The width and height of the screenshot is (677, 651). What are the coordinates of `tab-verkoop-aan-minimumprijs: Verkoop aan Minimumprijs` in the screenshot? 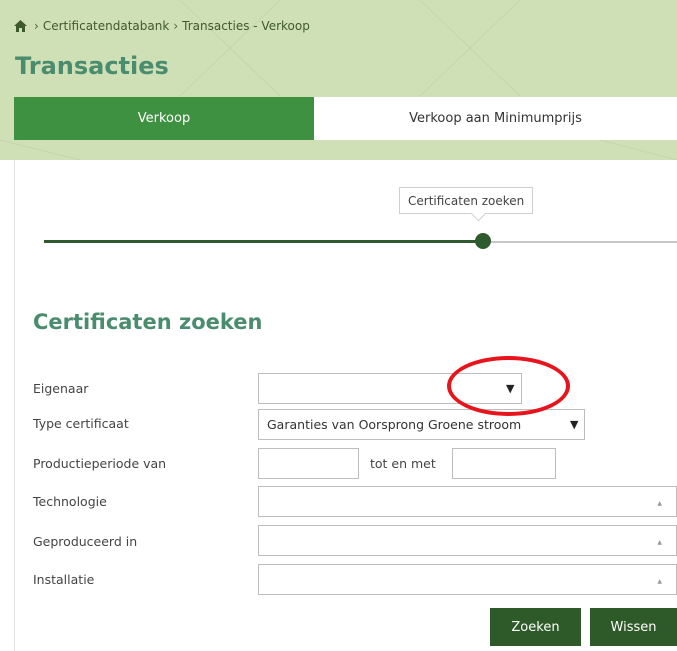 It's located at (495, 118).